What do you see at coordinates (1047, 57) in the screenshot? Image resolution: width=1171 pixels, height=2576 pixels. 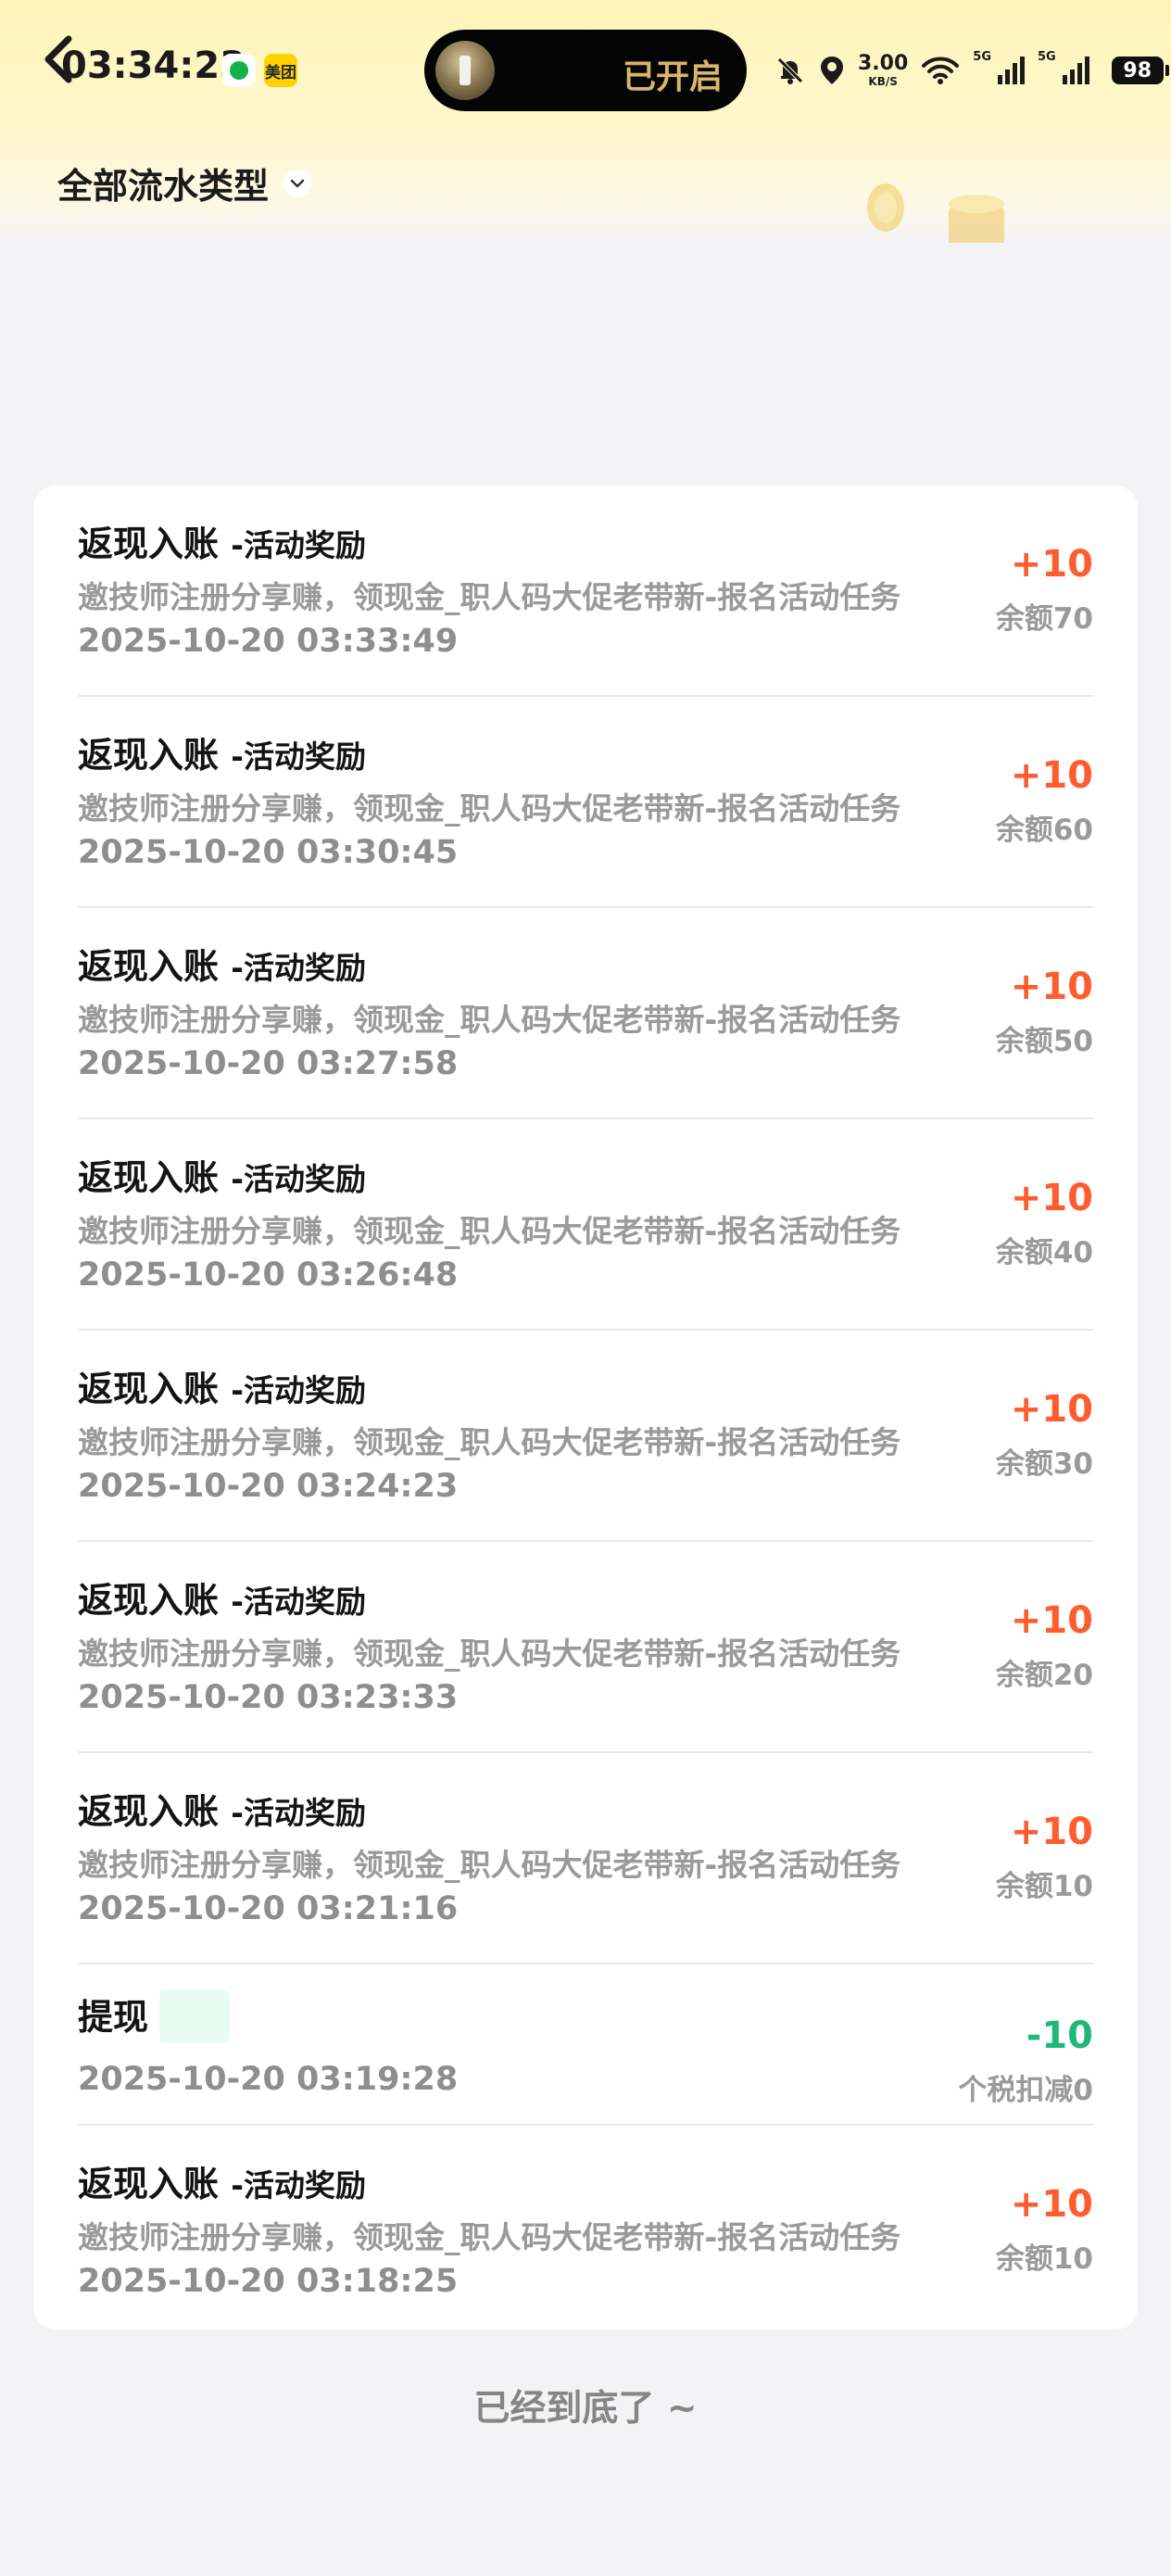 I see `signal-label-2: 5G` at bounding box center [1047, 57].